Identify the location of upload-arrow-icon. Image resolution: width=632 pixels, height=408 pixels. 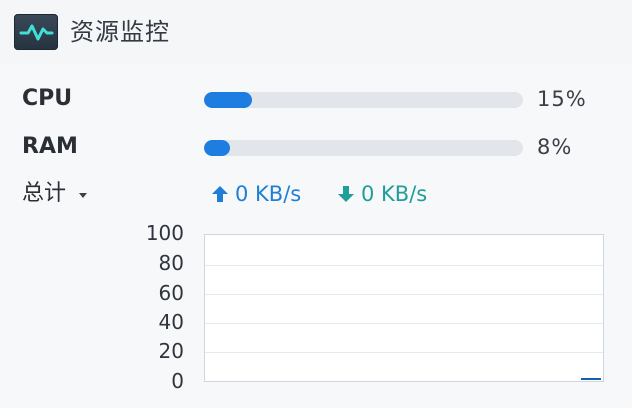
(220, 194).